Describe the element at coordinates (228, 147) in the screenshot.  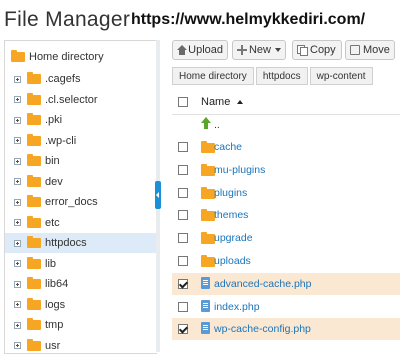
I see `file-name-link: cache` at that location.